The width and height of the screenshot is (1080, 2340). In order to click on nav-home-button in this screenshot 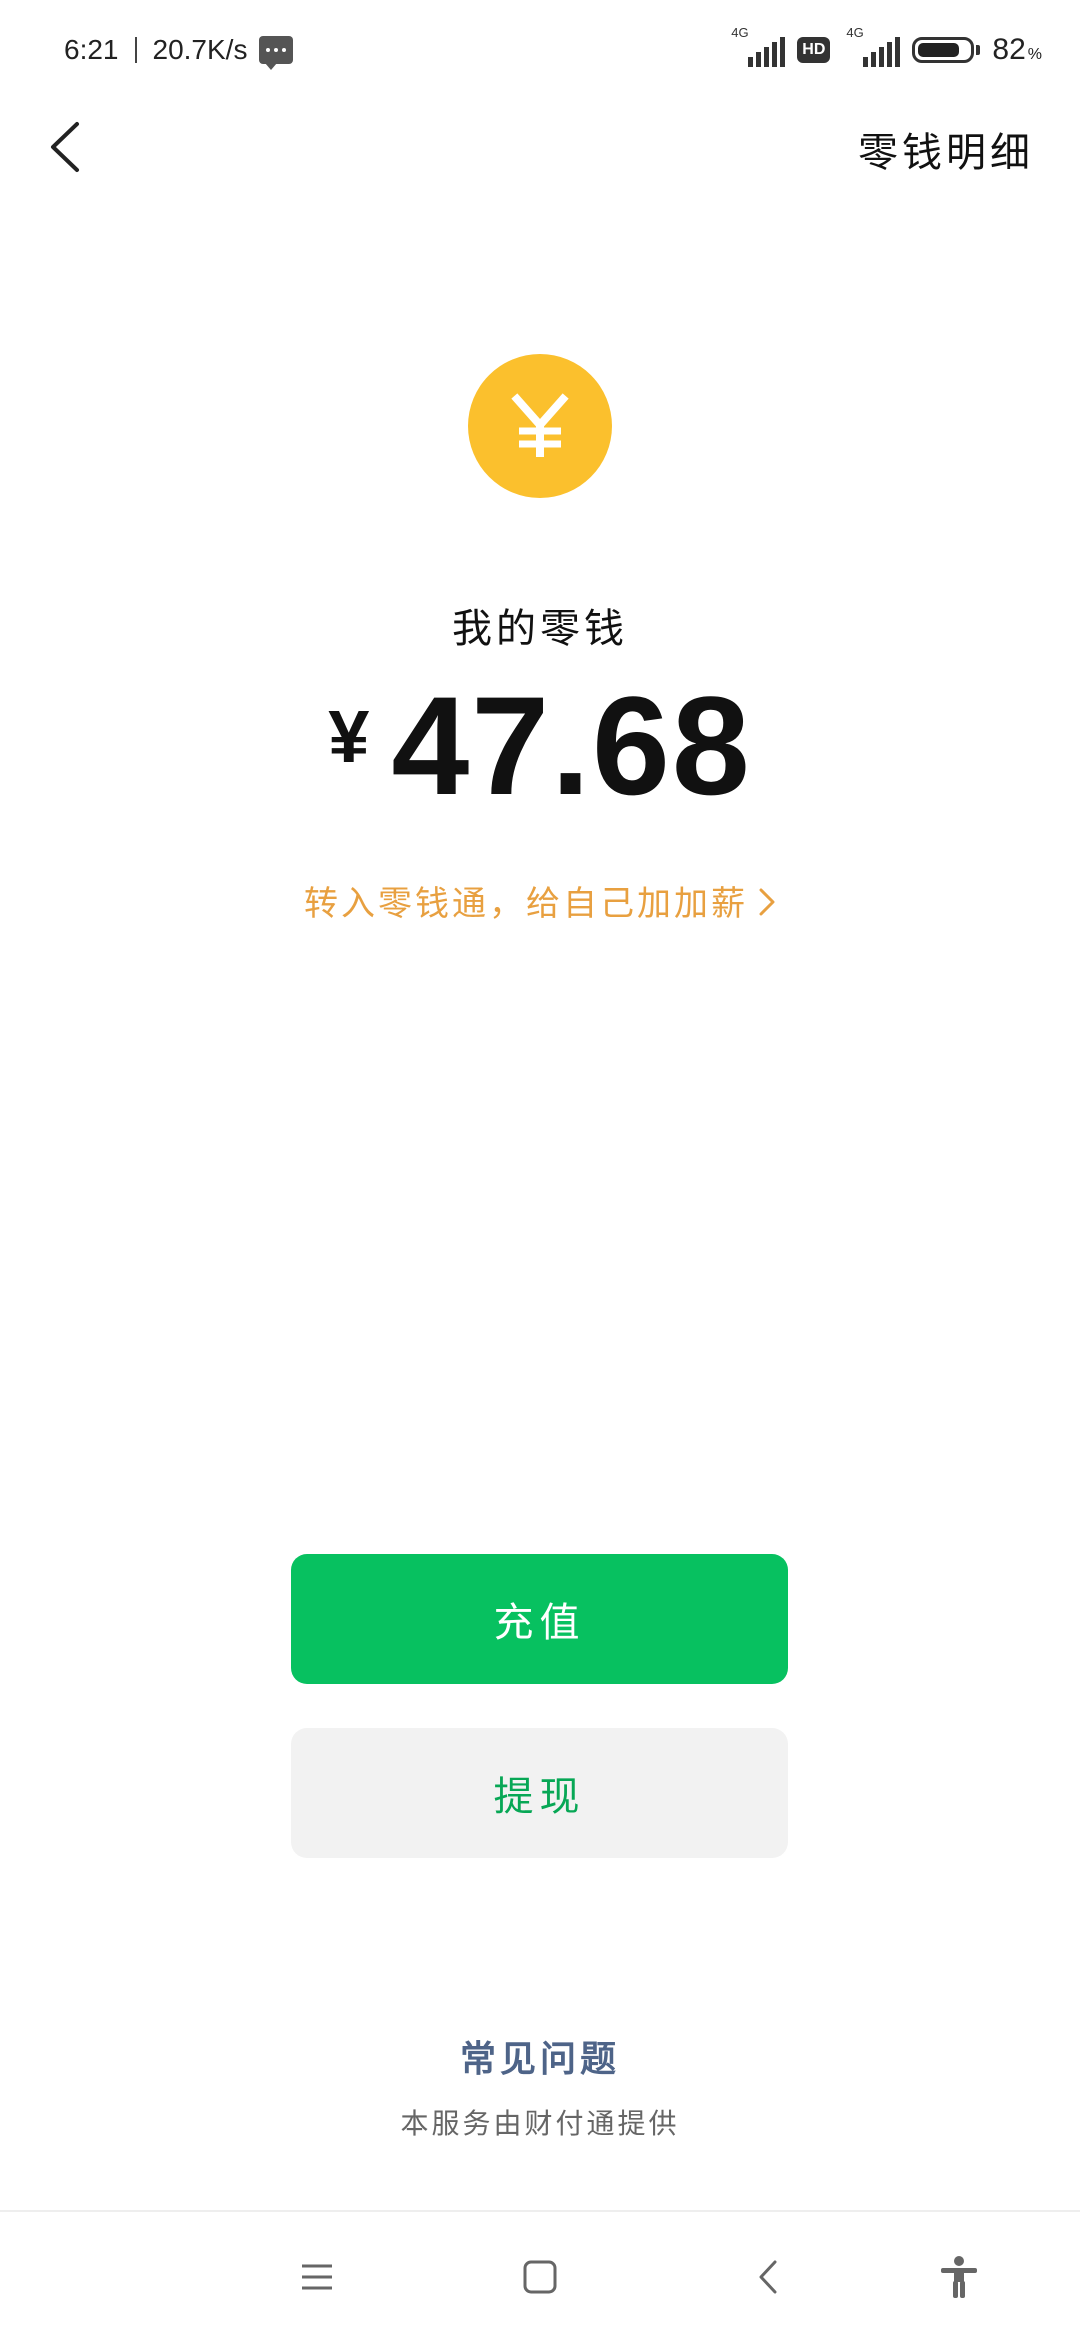, I will do `click(540, 2277)`.